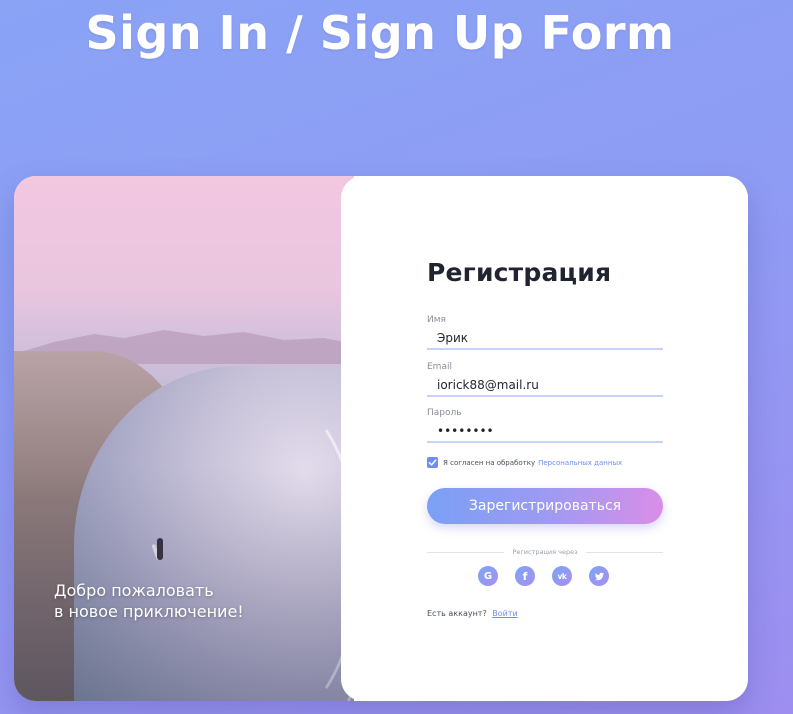 The width and height of the screenshot is (793, 714). Describe the element at coordinates (545, 386) in the screenshot. I see `email-input` at that location.